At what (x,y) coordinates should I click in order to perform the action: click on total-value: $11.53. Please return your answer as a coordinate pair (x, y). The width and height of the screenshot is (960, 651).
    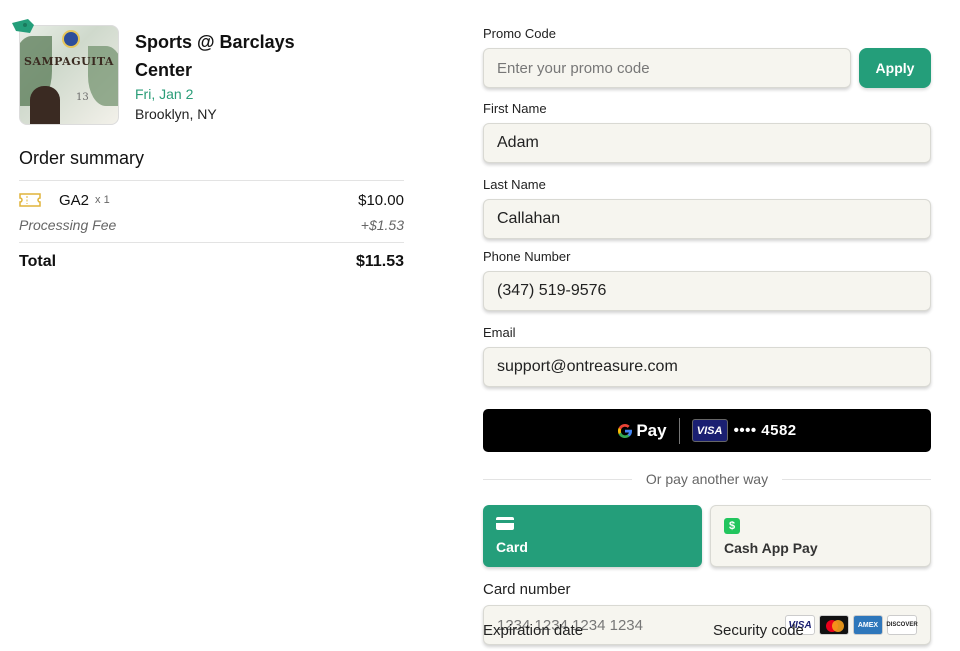
    Looking at the image, I should click on (379, 261).